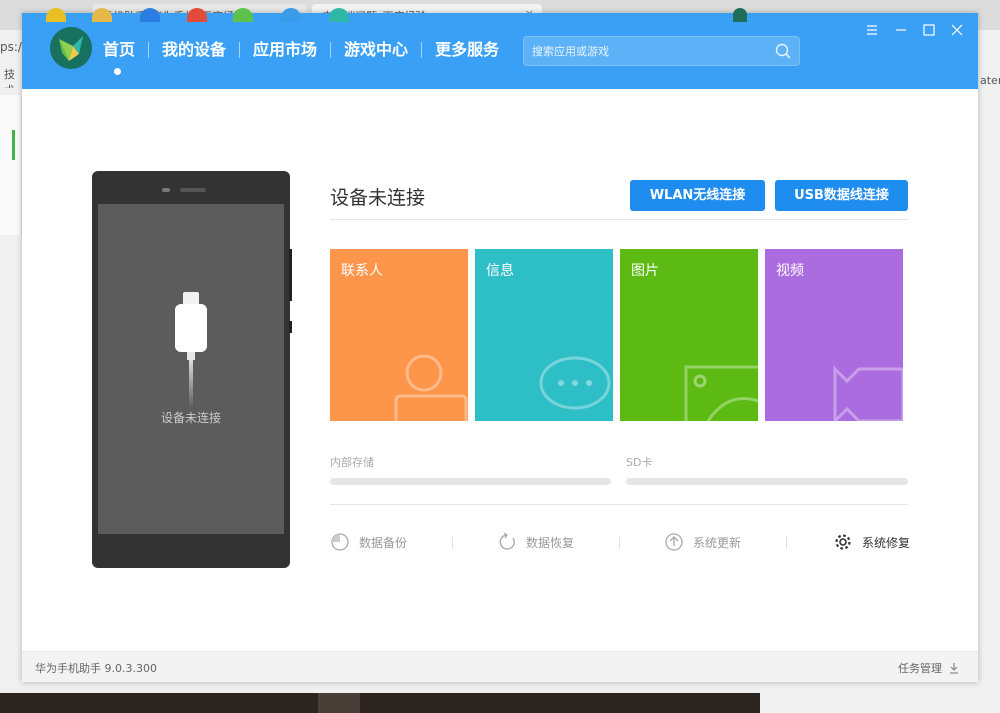  What do you see at coordinates (362, 271) in the screenshot?
I see `tile-label: 联系人` at bounding box center [362, 271].